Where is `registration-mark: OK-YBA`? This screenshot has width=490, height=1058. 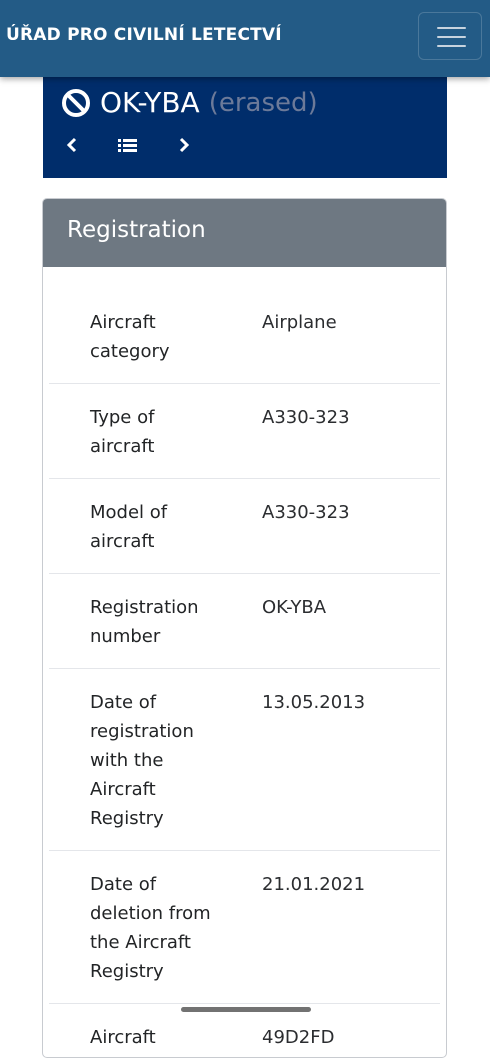 registration-mark: OK-YBA is located at coordinates (150, 102).